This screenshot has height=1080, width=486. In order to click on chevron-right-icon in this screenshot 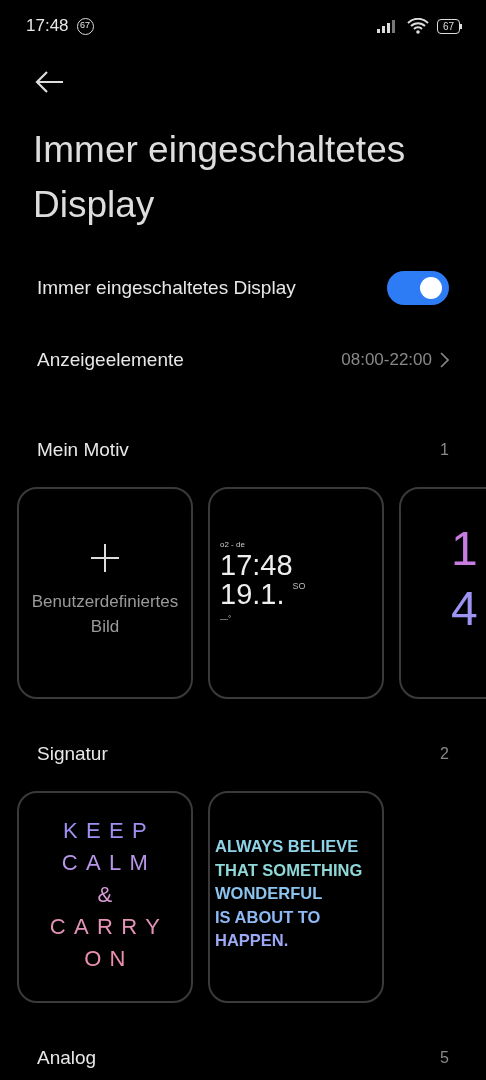, I will do `click(444, 360)`.